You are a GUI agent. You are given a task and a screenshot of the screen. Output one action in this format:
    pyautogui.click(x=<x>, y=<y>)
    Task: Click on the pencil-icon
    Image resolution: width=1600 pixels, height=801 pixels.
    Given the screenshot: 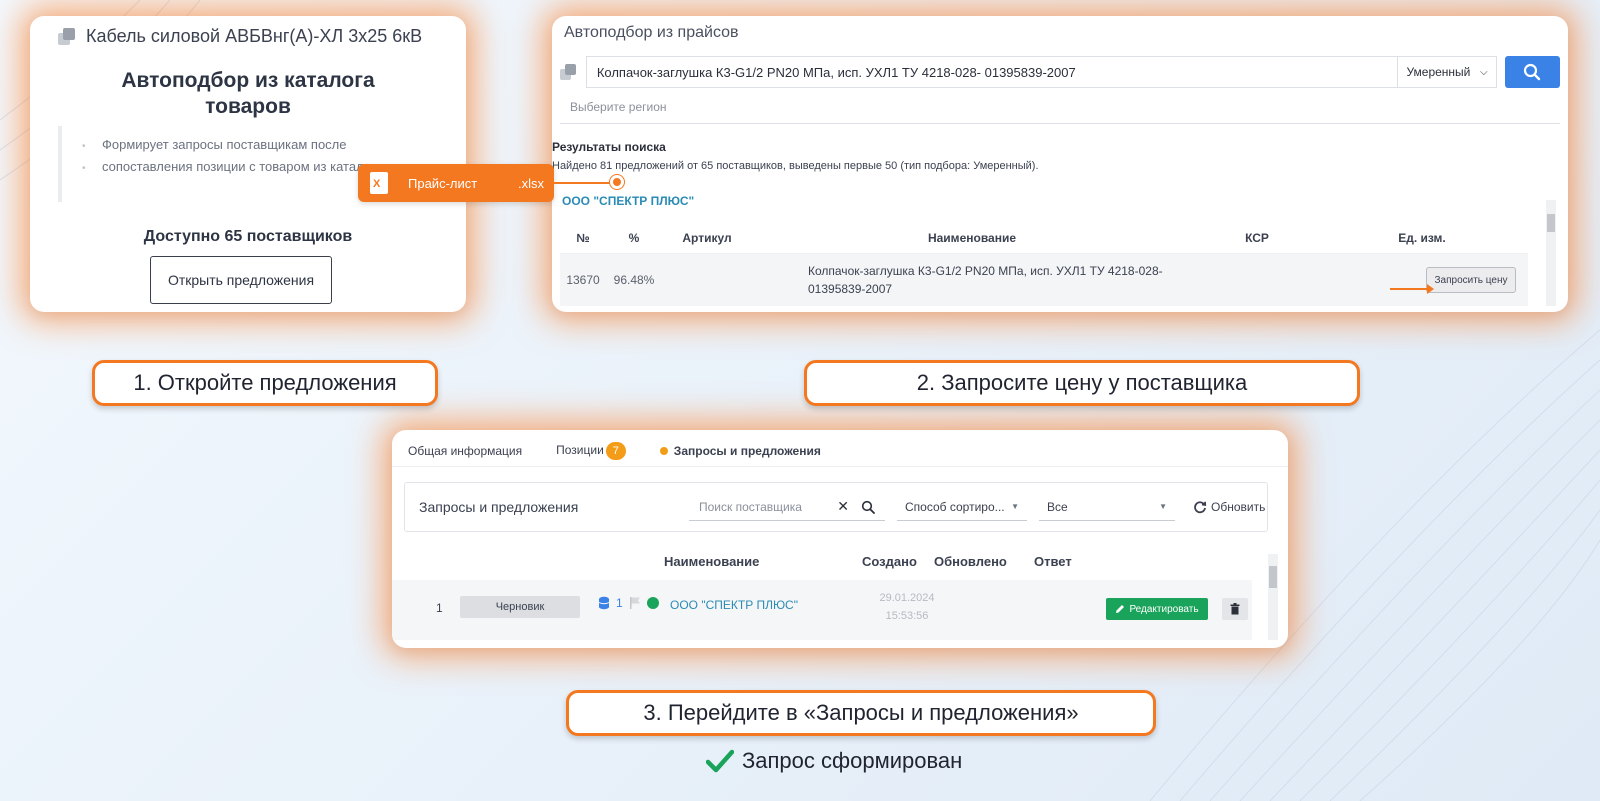 What is the action you would take?
    pyautogui.click(x=1120, y=609)
    